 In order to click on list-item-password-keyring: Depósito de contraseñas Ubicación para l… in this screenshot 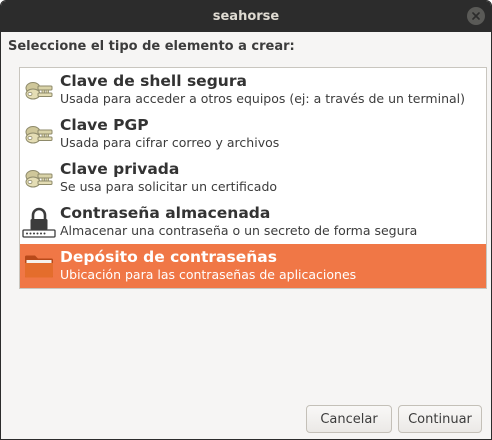, I will do `click(253, 266)`.